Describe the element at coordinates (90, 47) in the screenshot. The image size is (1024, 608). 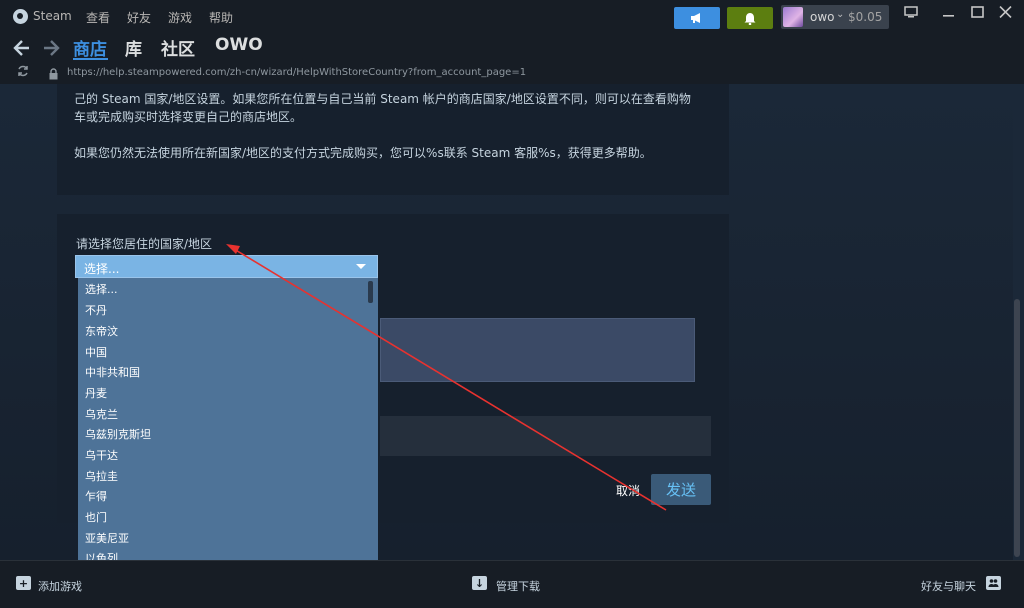
I see `tab-store: 商店` at that location.